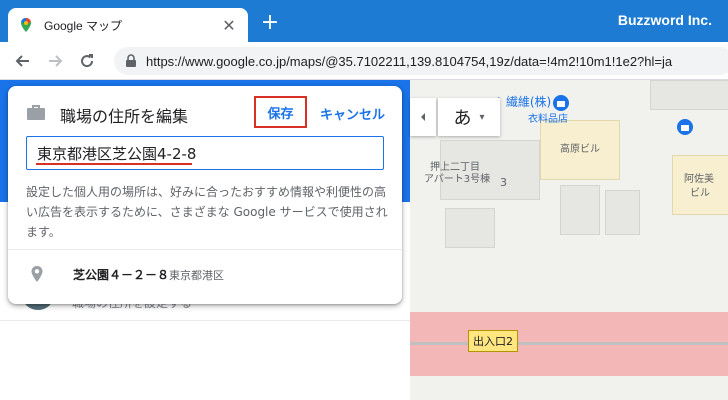 The width and height of the screenshot is (728, 400). Describe the element at coordinates (270, 23) in the screenshot. I see `new-tab-button: +` at that location.